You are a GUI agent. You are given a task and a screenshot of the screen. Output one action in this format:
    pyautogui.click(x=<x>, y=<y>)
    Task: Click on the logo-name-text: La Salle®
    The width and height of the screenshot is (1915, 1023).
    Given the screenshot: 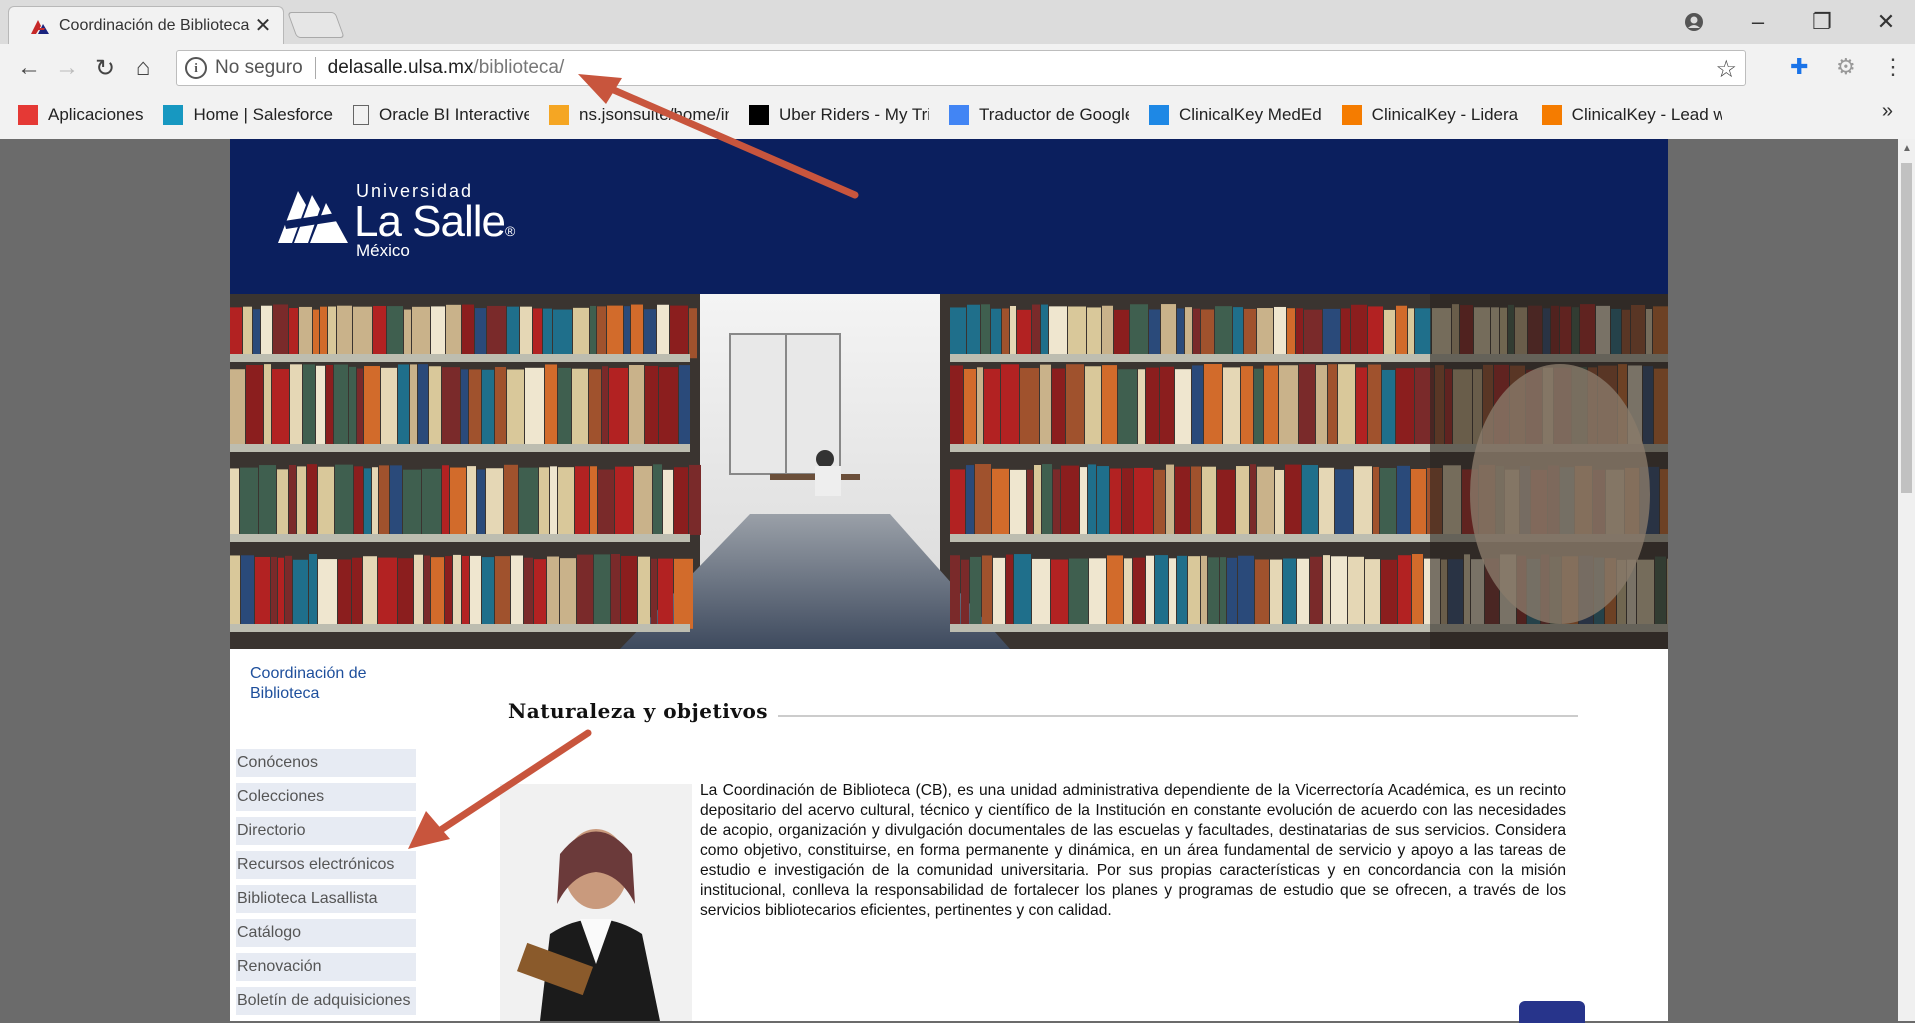 What is the action you would take?
    pyautogui.click(x=434, y=221)
    